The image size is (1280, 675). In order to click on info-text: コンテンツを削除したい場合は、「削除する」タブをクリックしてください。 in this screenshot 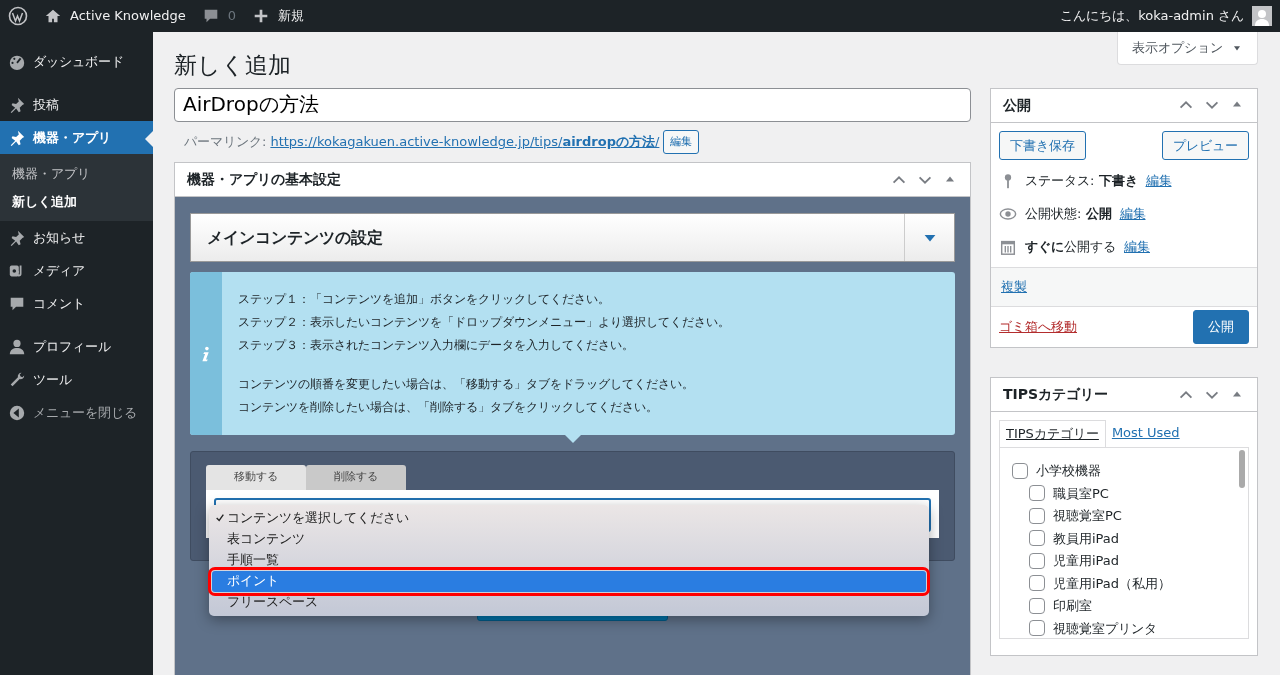, I will do `click(448, 408)`.